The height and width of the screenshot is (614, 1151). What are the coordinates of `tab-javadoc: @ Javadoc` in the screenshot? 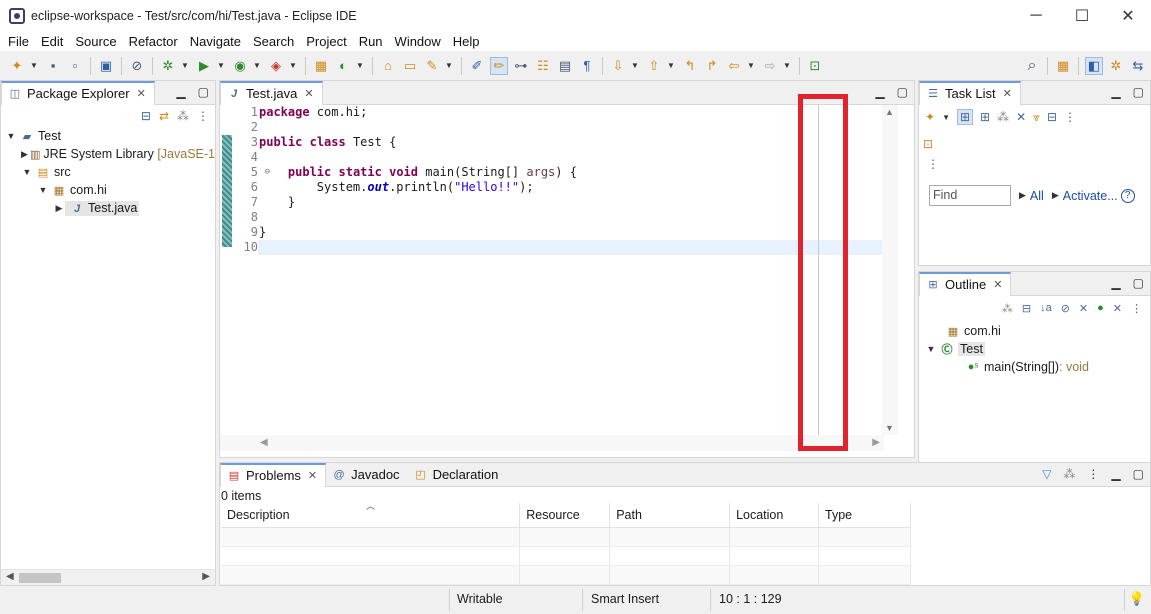 It's located at (366, 475).